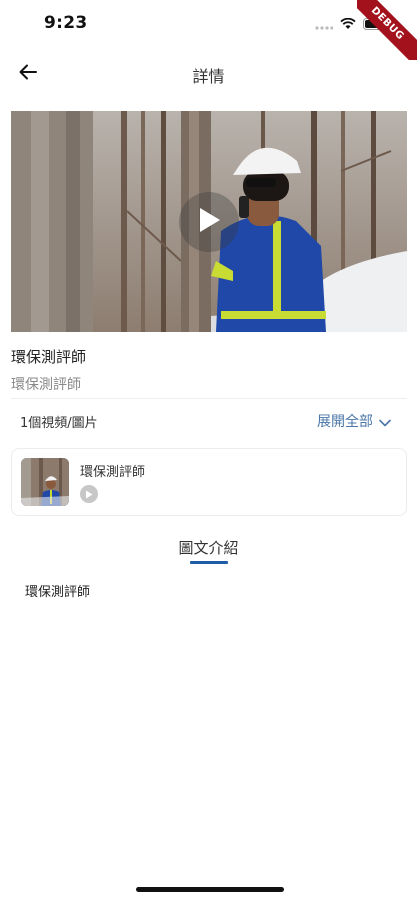 The image size is (417, 900). I want to click on page-title: 詳情, so click(208, 76).